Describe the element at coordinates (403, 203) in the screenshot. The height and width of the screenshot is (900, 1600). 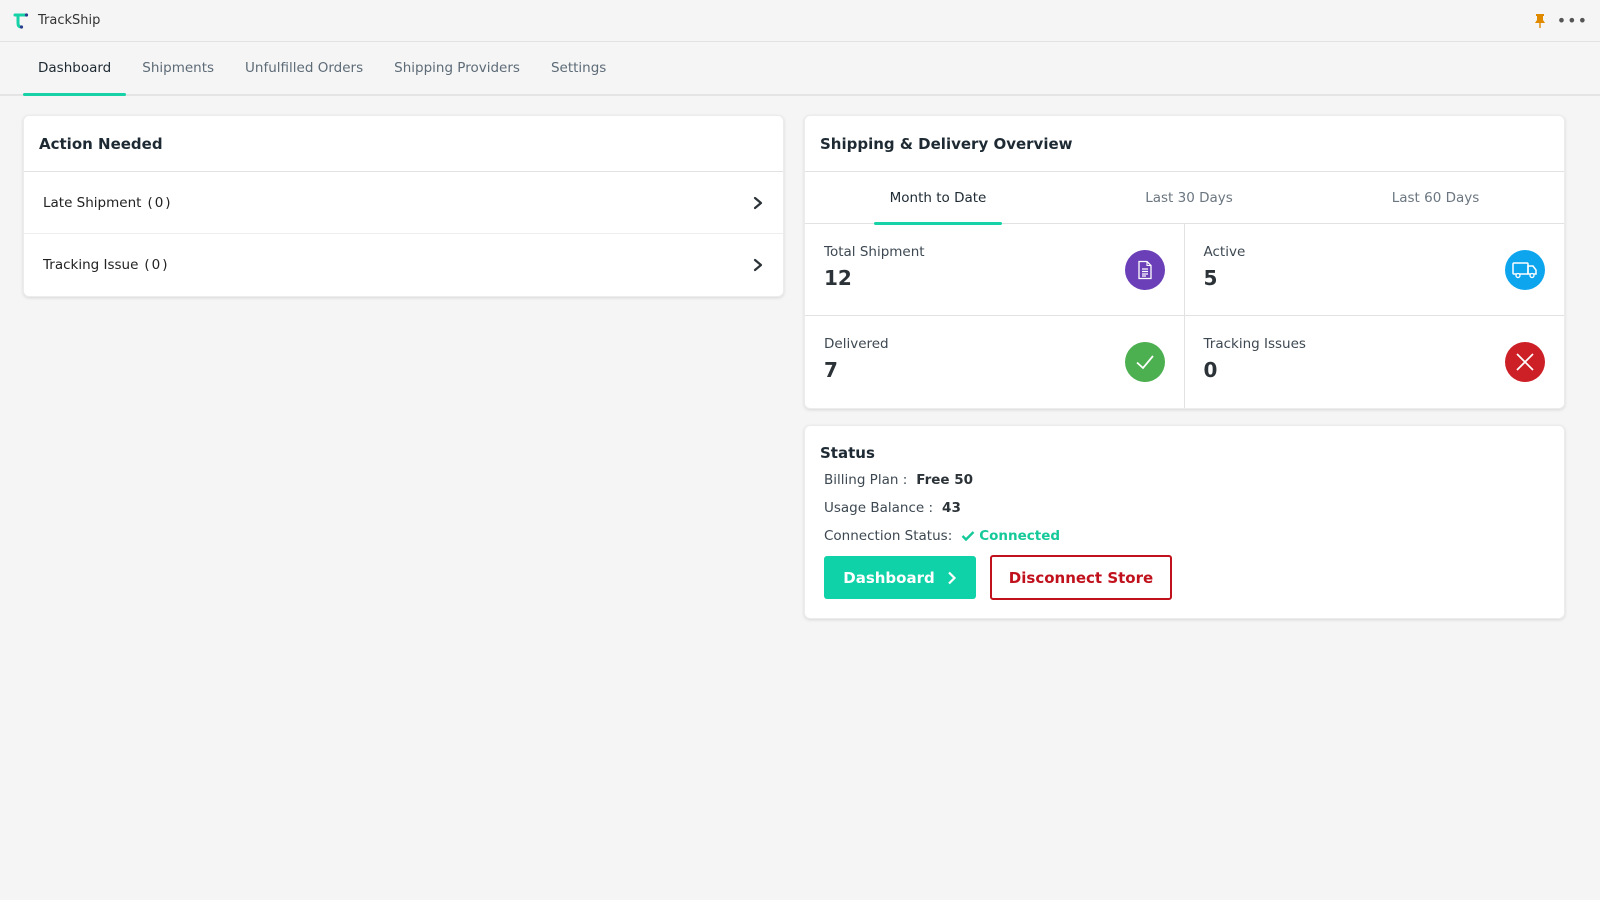
I see `late-shipment-row: Late Shipment (0)` at that location.